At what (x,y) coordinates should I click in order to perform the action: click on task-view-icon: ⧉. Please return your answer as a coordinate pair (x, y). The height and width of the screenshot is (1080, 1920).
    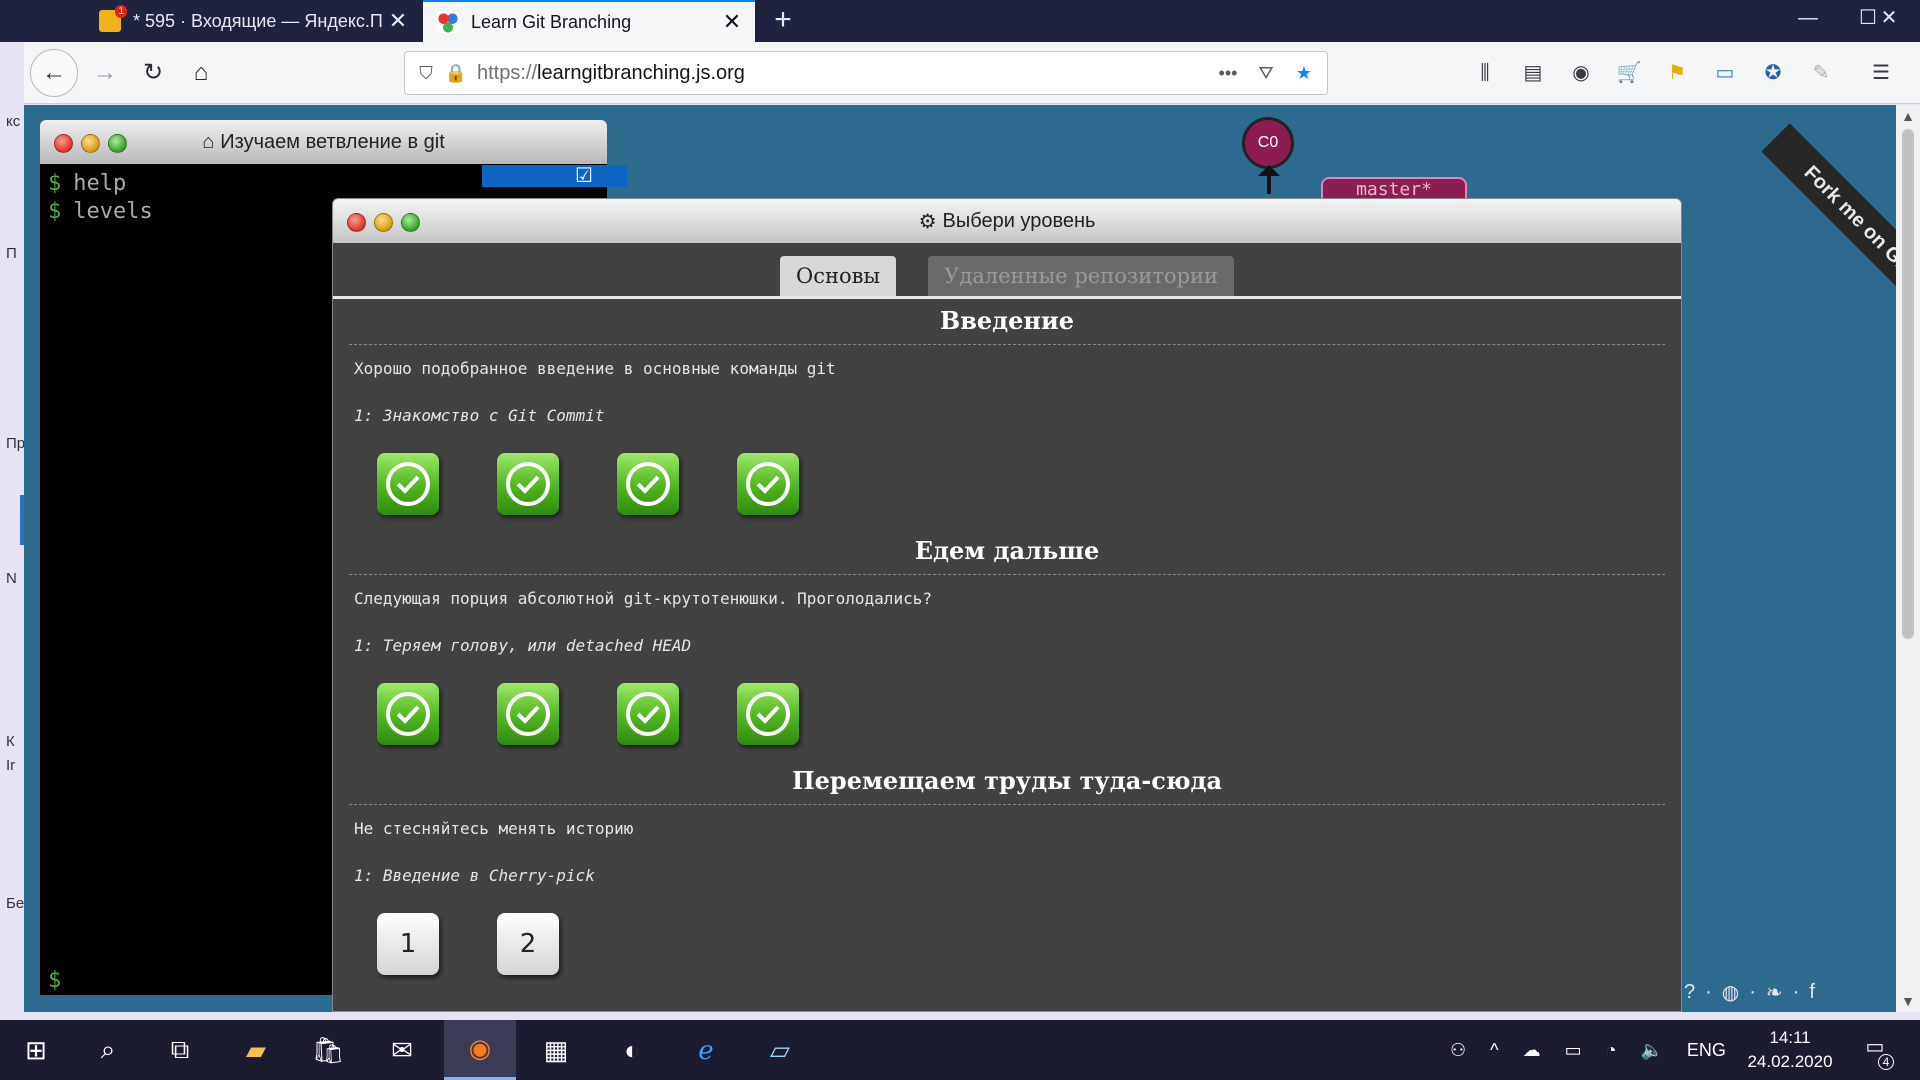
    Looking at the image, I should click on (180, 1050).